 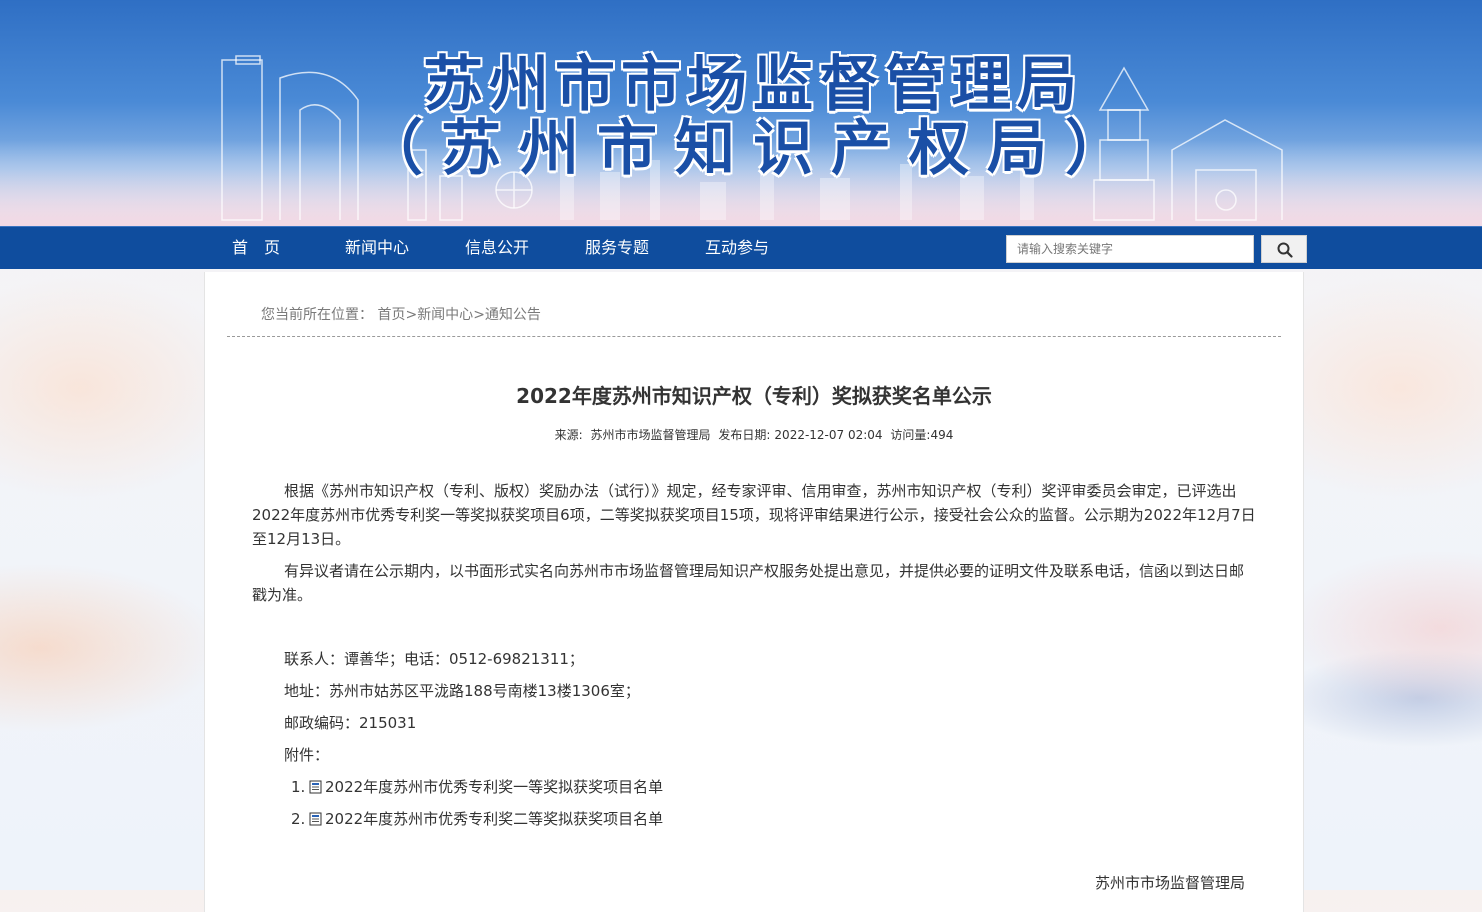 What do you see at coordinates (744, 435) in the screenshot?
I see `date-label: 发布日期:` at bounding box center [744, 435].